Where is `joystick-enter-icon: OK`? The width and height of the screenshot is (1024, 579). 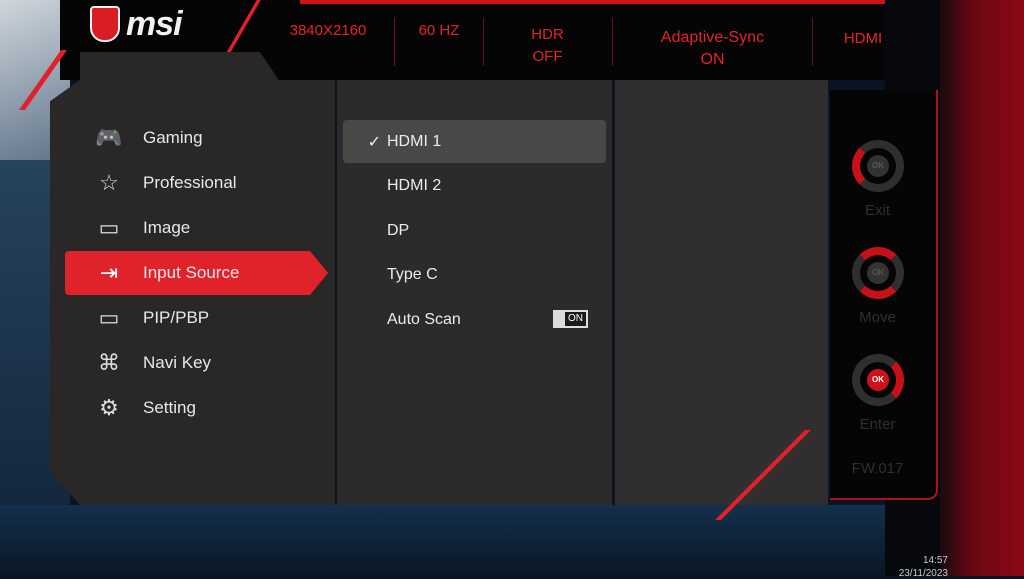
joystick-enter-icon: OK is located at coordinates (878, 380).